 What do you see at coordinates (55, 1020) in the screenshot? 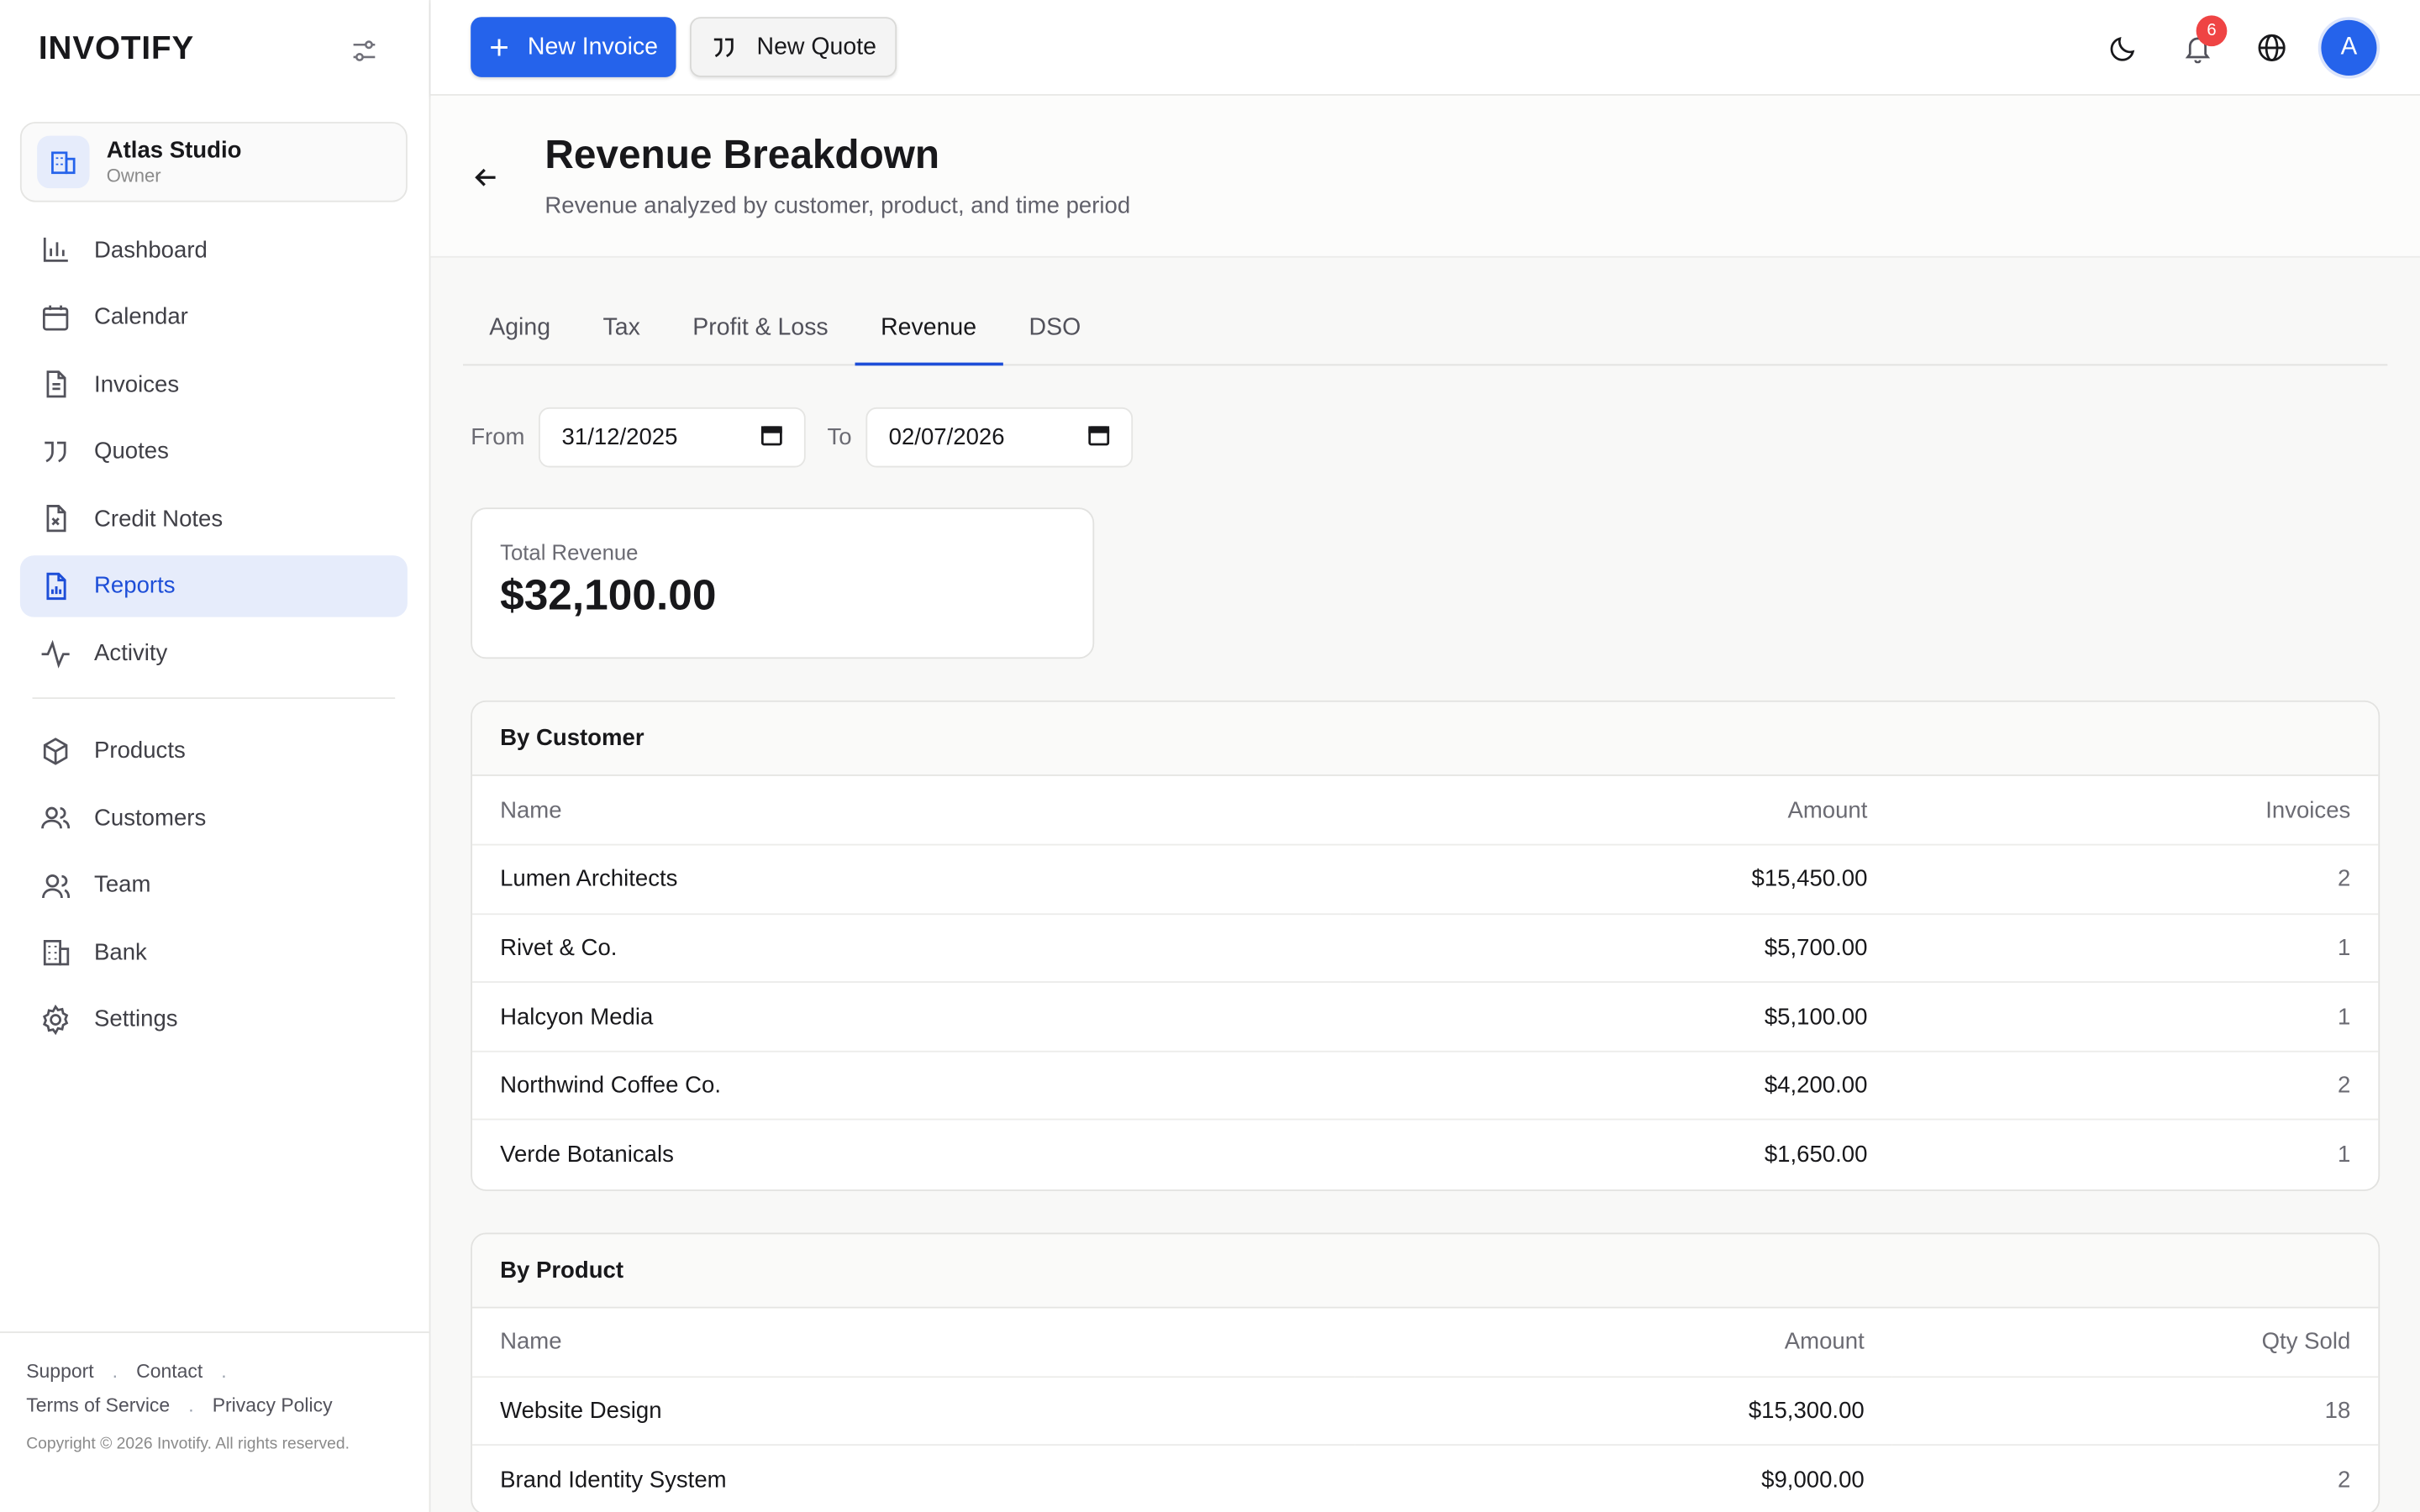
I see `gear-icon` at bounding box center [55, 1020].